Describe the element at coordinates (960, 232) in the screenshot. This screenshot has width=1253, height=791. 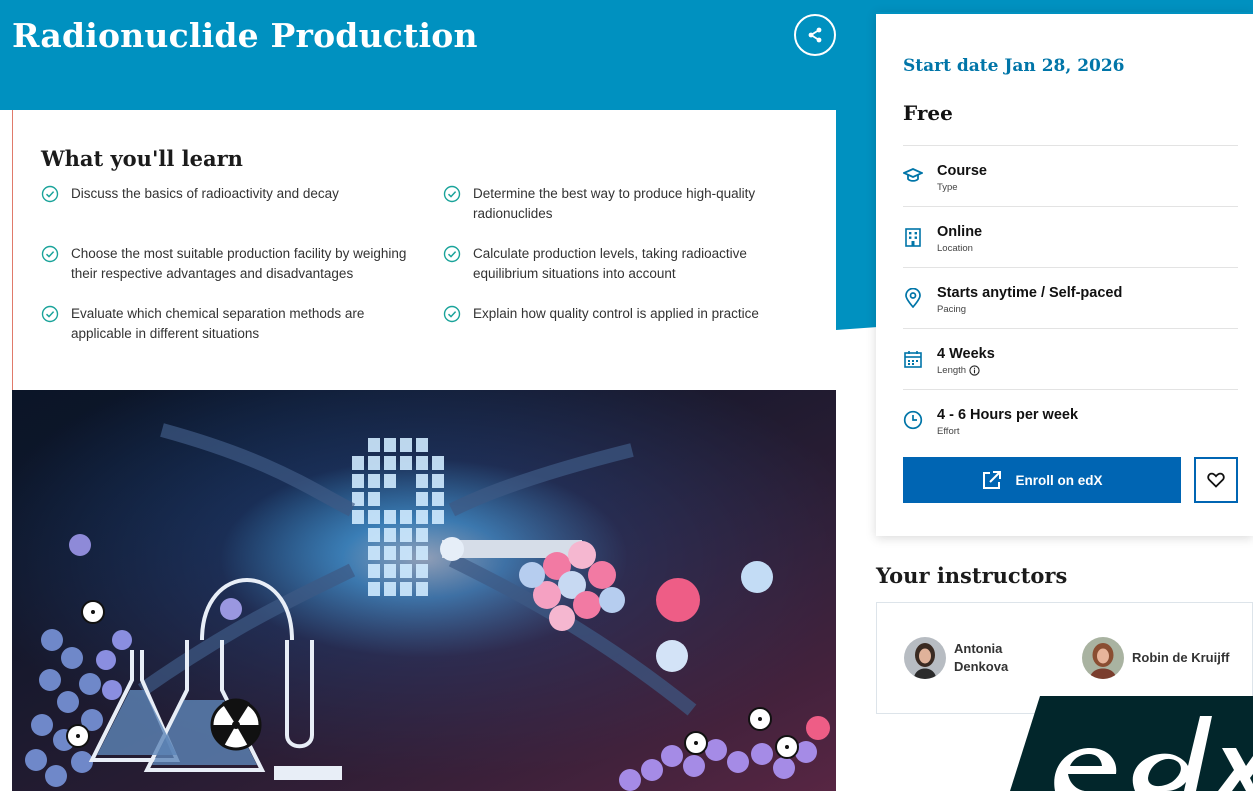
I see `detail-value: Online` at that location.